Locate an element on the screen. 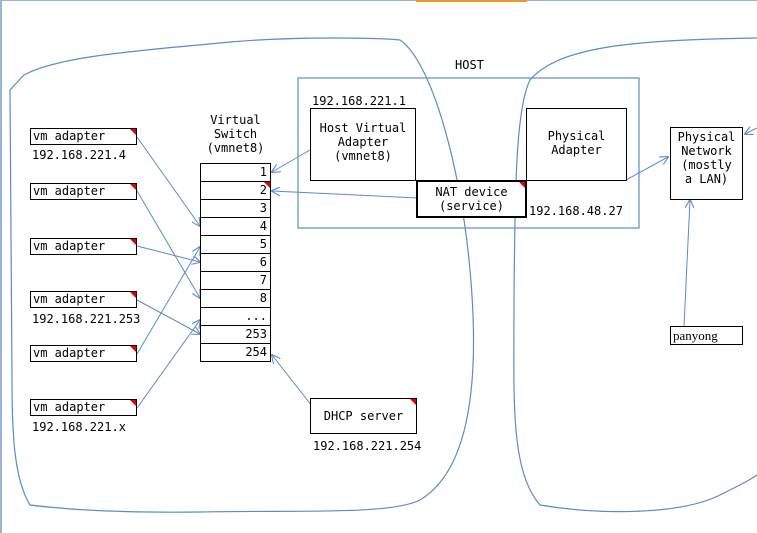 The width and height of the screenshot is (757, 533). link-vm1-port4 is located at coordinates (168, 181).